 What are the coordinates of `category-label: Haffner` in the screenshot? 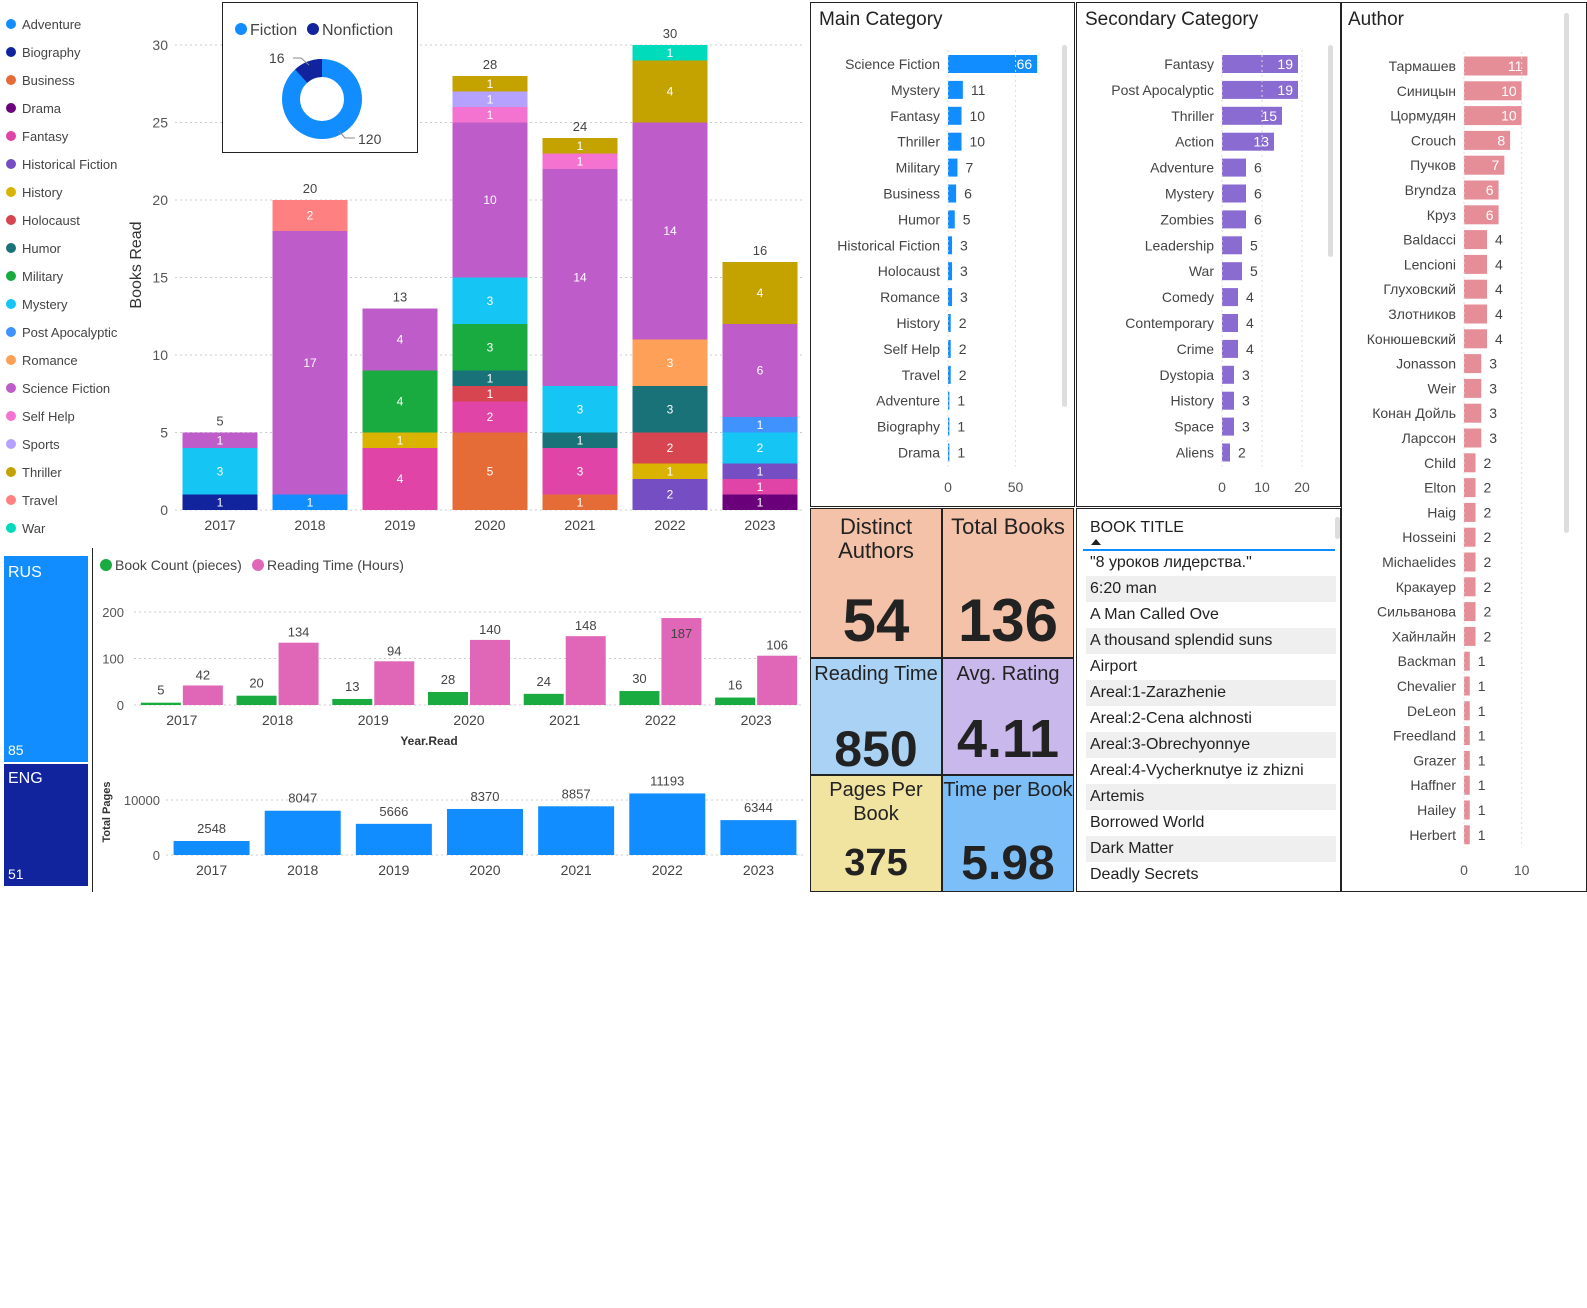 It's located at (1433, 785).